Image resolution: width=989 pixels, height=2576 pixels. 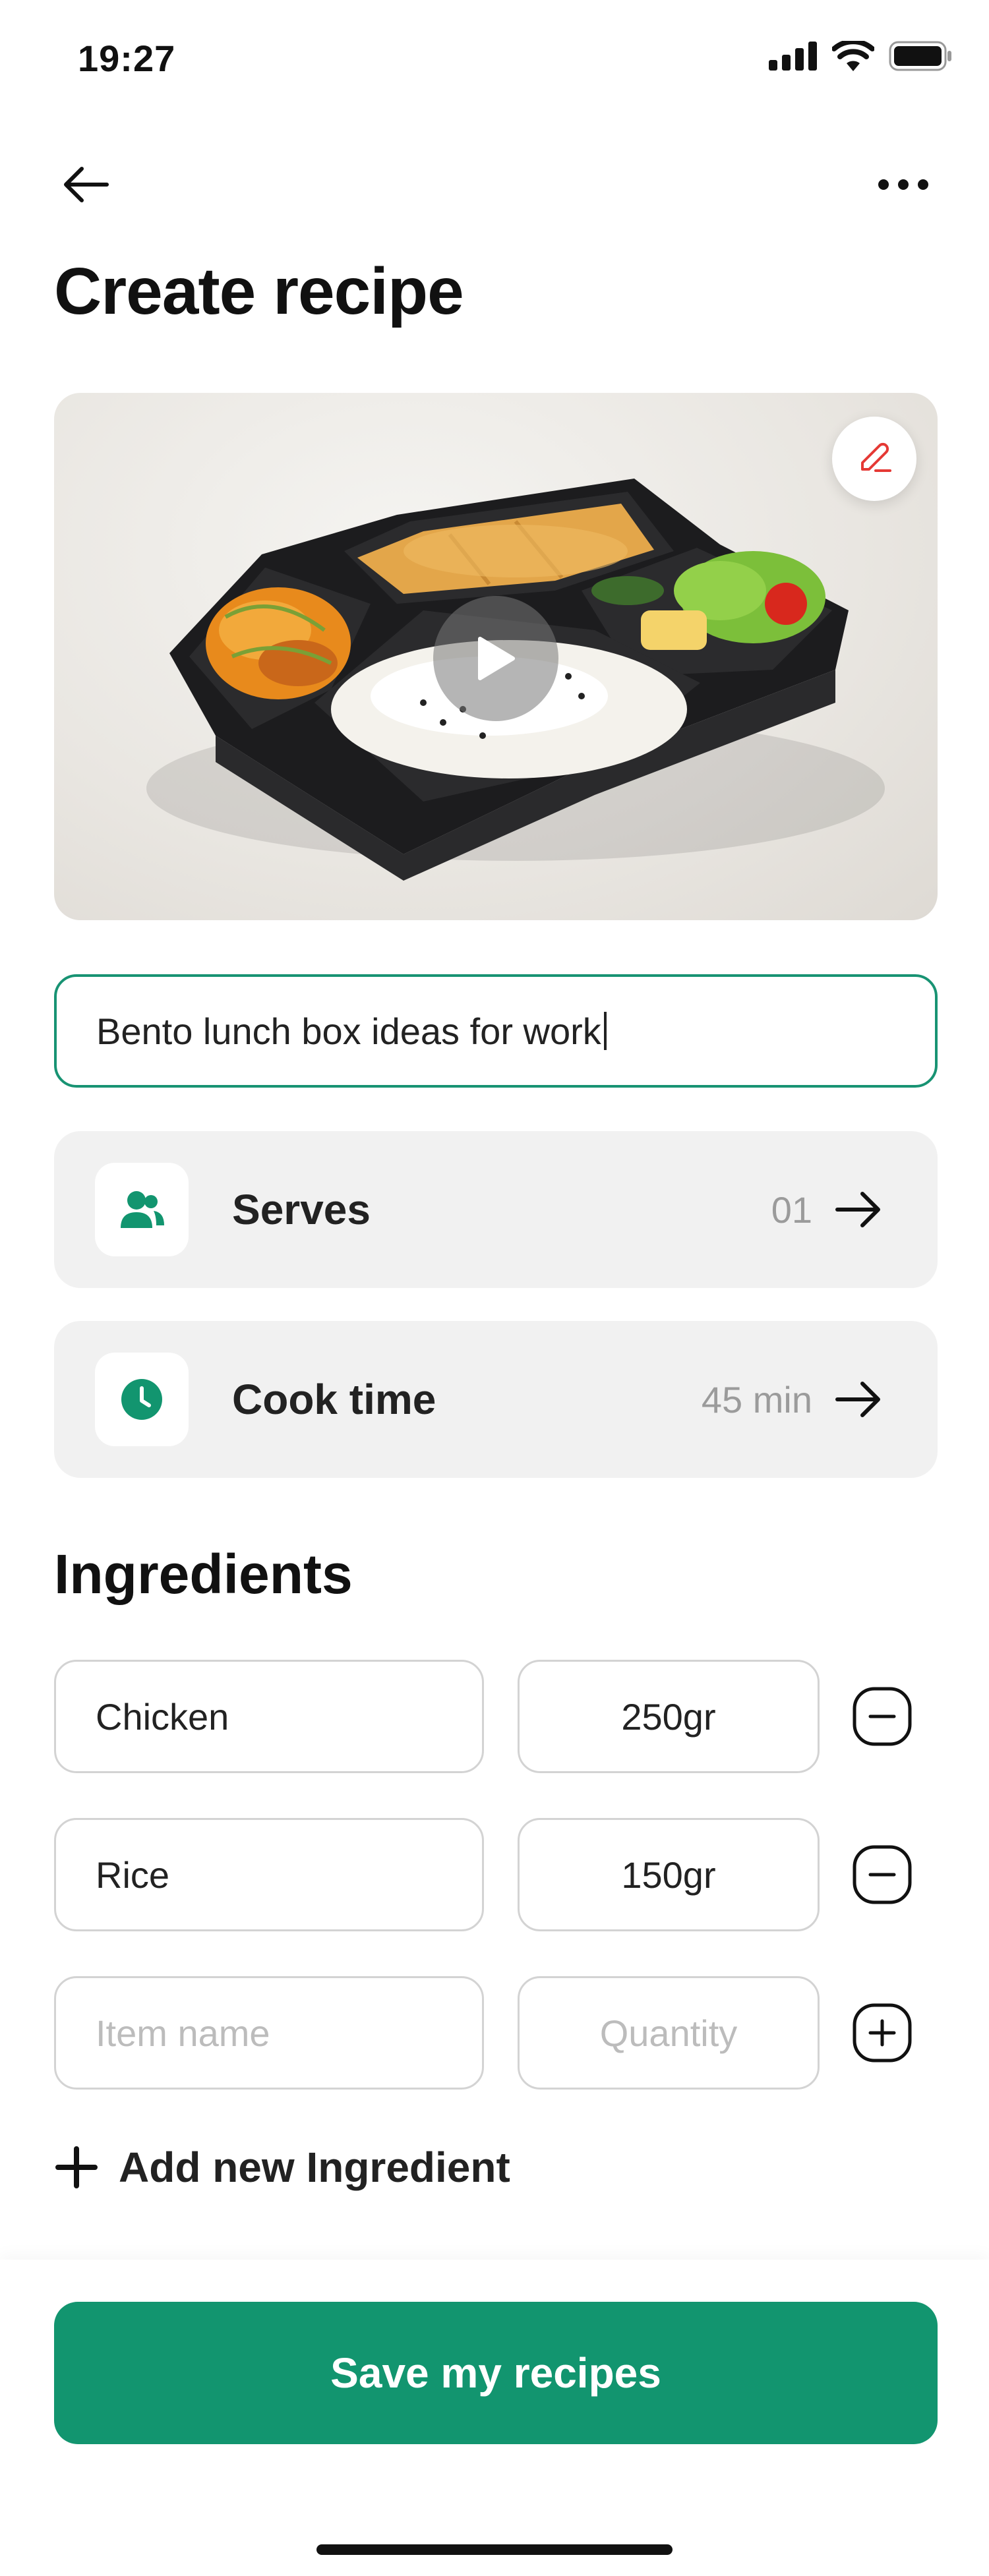 What do you see at coordinates (496, 1209) in the screenshot?
I see `serves-row: Serves 01` at bounding box center [496, 1209].